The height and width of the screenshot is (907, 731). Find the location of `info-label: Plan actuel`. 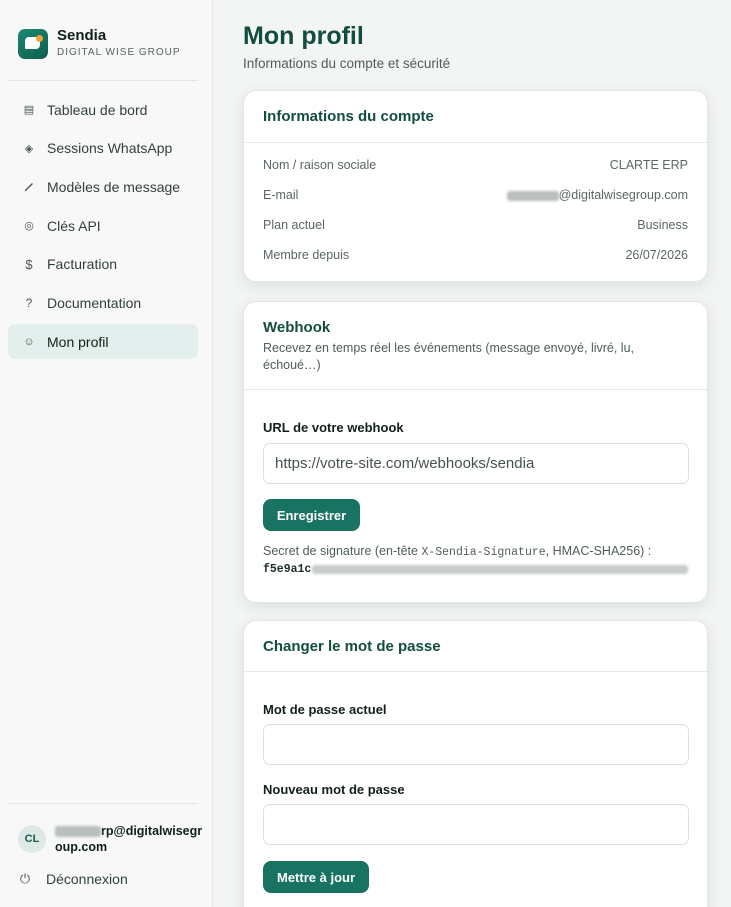

info-label: Plan actuel is located at coordinates (294, 225).